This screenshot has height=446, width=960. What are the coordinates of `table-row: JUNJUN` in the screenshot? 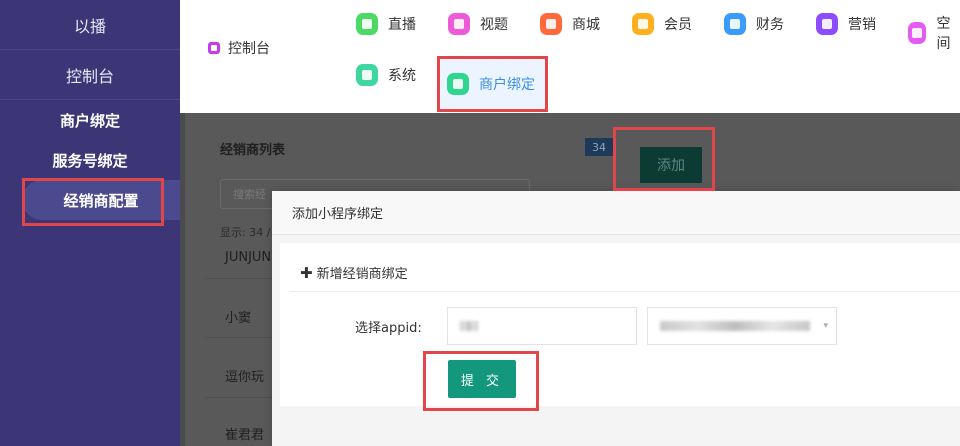 It's located at (248, 257).